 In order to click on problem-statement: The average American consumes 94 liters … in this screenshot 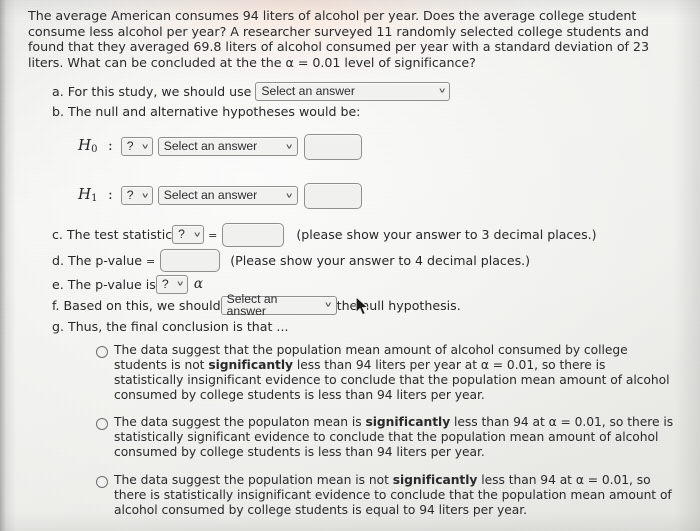, I will do `click(338, 39)`.